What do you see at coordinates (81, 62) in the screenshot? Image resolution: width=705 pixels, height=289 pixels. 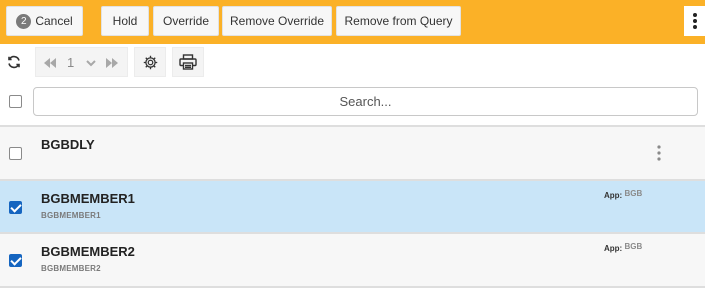 I see `pager: 1` at bounding box center [81, 62].